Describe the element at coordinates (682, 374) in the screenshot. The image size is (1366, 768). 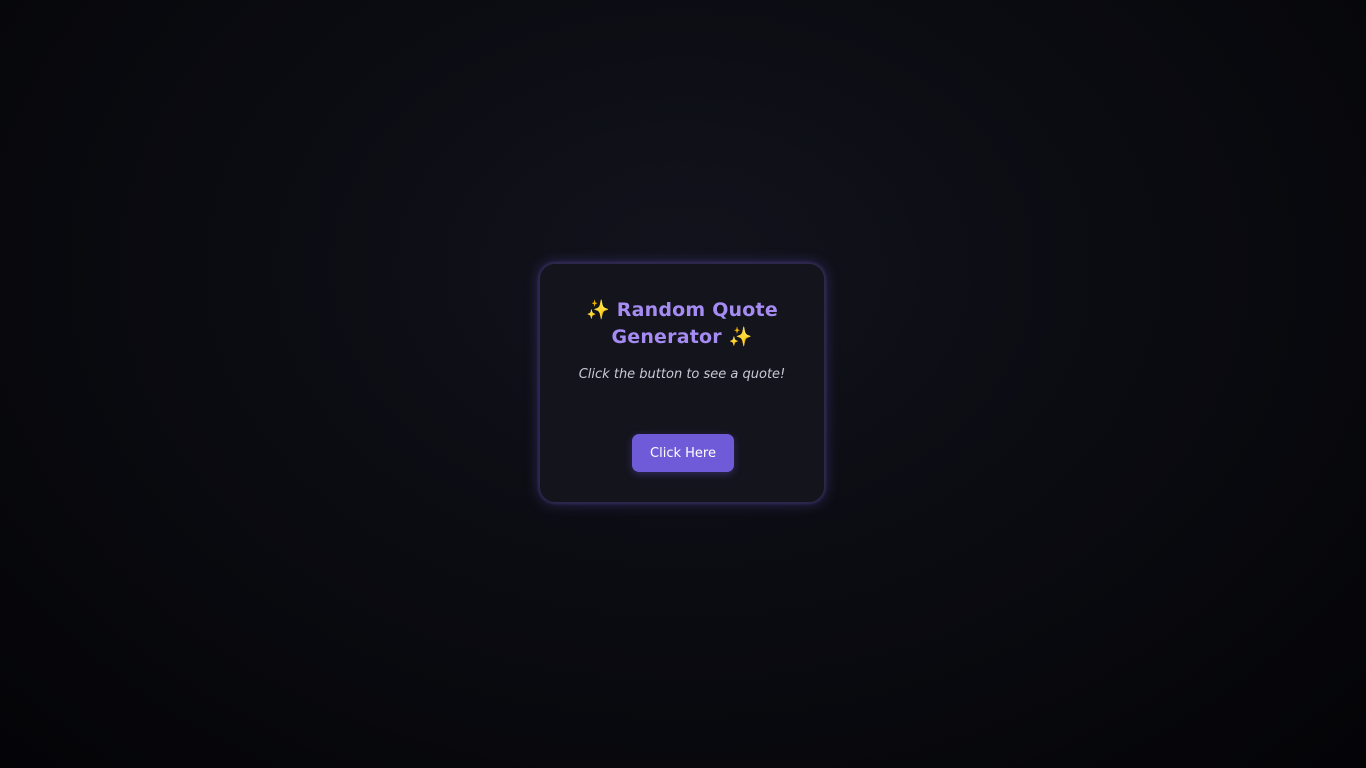
I see `quote-text: Click the button to see a quote!` at that location.